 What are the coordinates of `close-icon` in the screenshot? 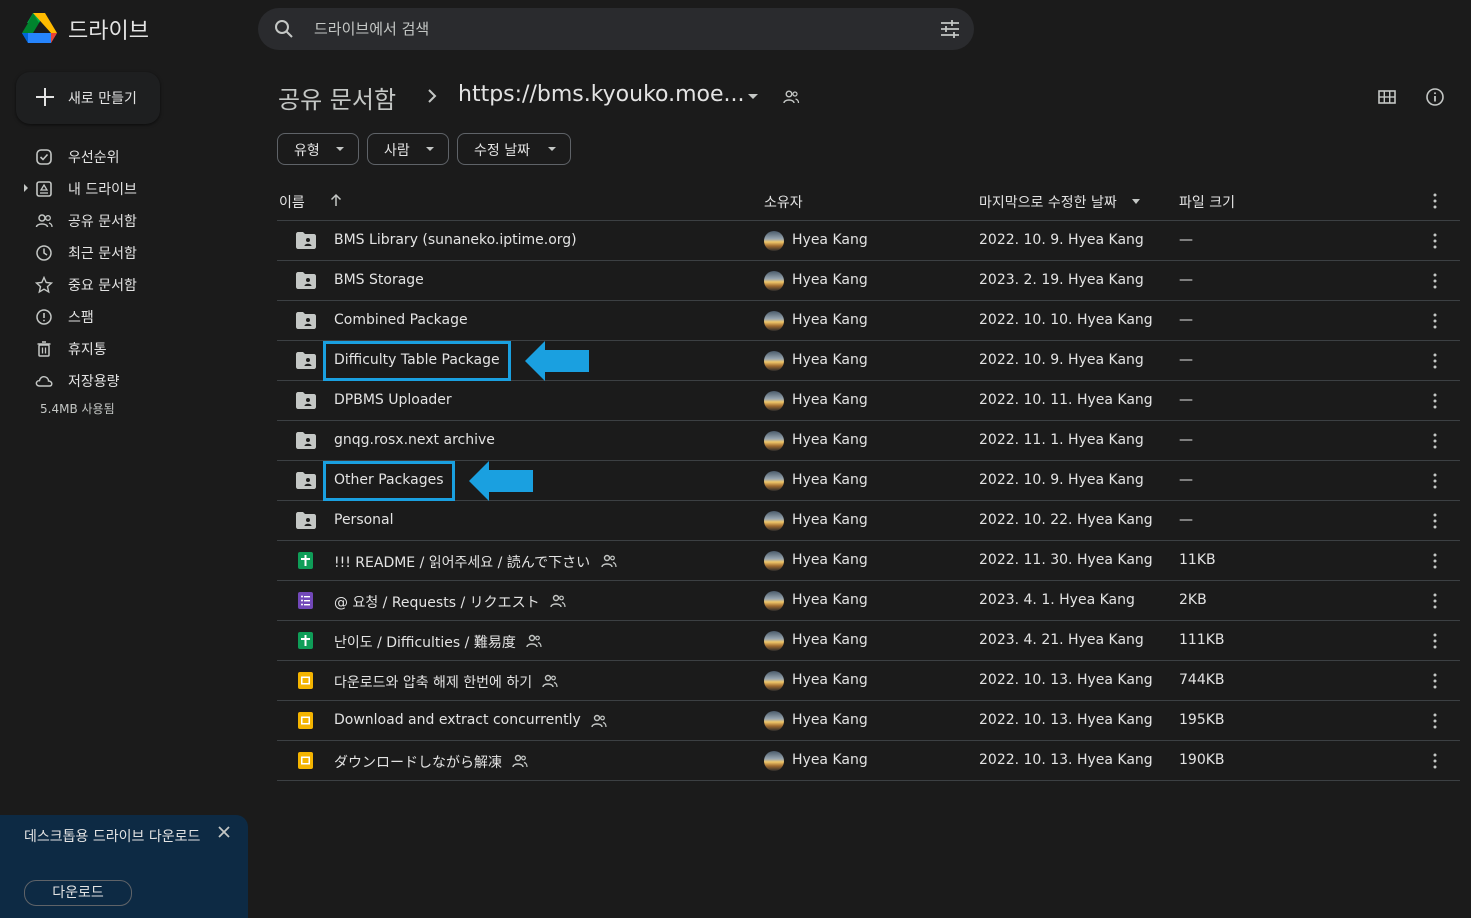 It's located at (224, 832).